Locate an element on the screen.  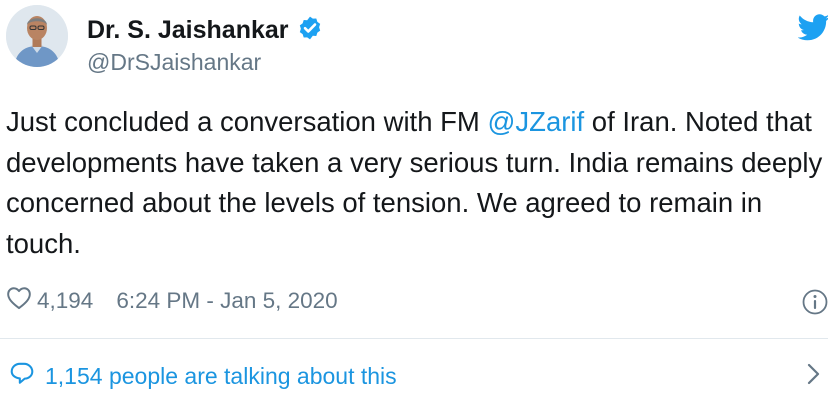
info-icon is located at coordinates (814, 302).